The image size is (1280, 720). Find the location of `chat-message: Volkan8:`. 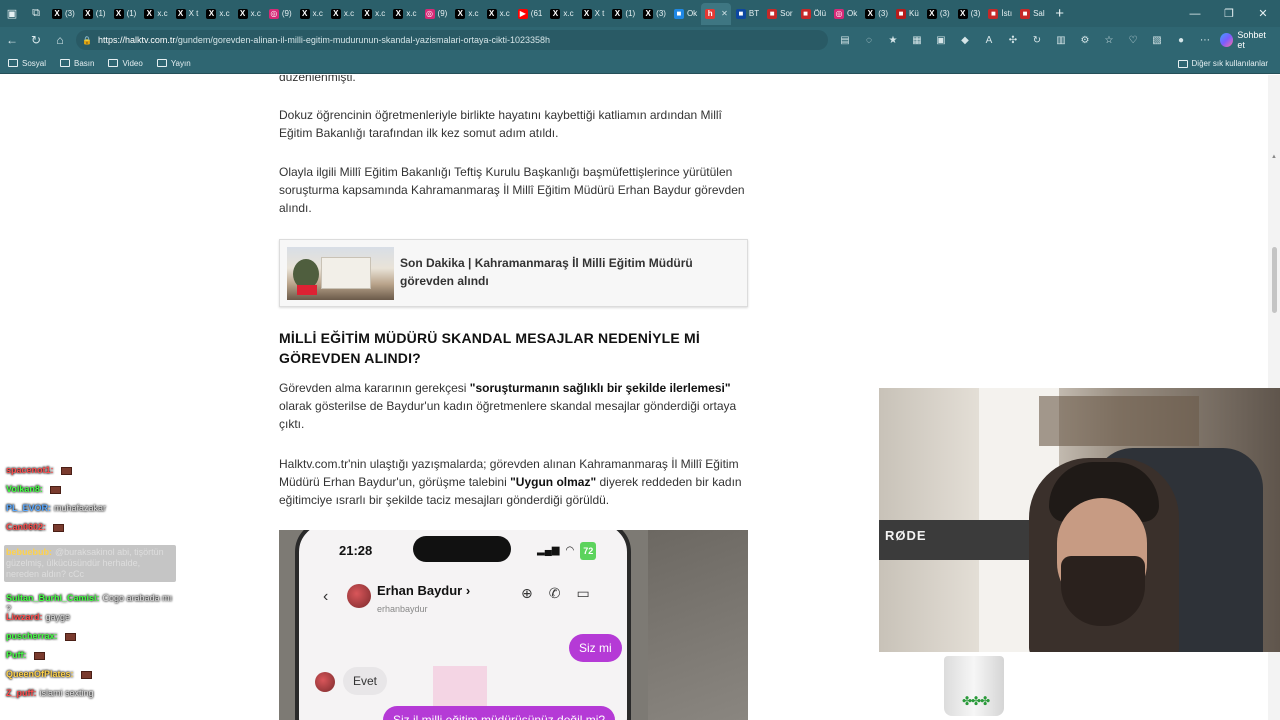

chat-message: Volkan8: is located at coordinates (91, 489).